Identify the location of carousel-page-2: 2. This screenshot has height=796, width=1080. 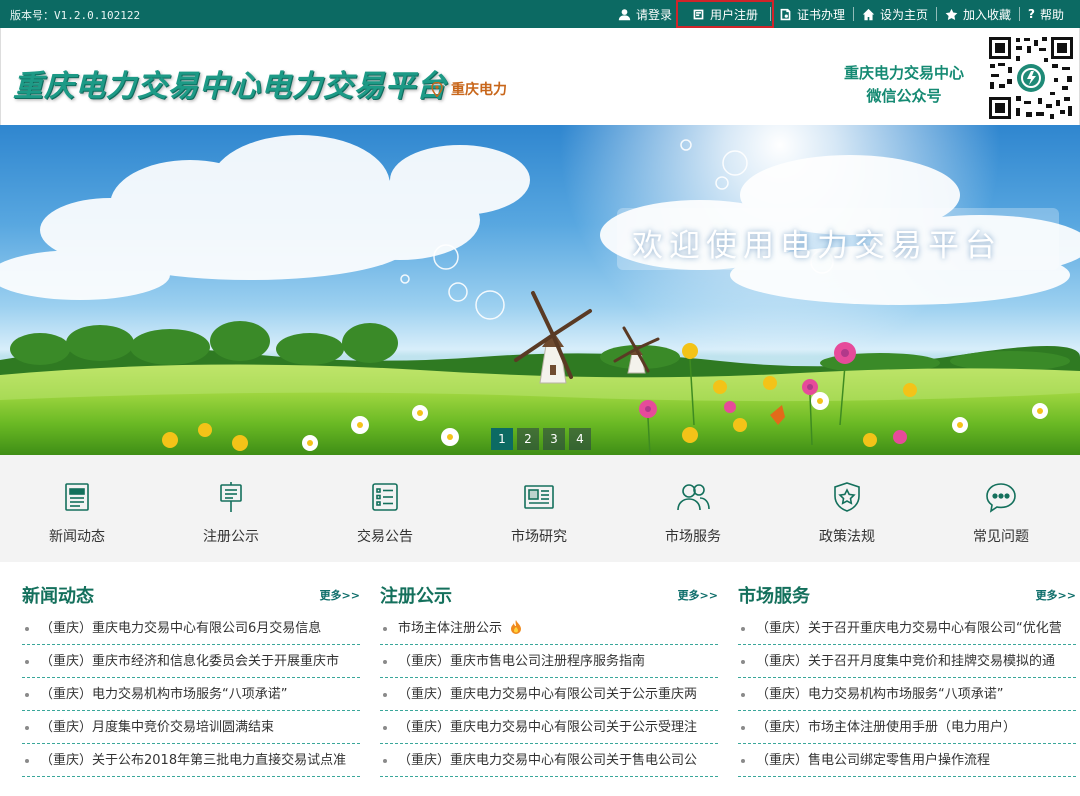
(528, 439).